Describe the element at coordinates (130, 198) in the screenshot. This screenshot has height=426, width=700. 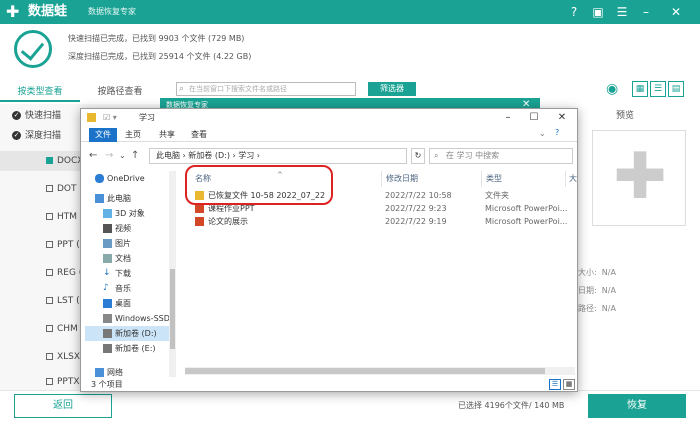
I see `nav-item-this-pc: 此电脑` at that location.